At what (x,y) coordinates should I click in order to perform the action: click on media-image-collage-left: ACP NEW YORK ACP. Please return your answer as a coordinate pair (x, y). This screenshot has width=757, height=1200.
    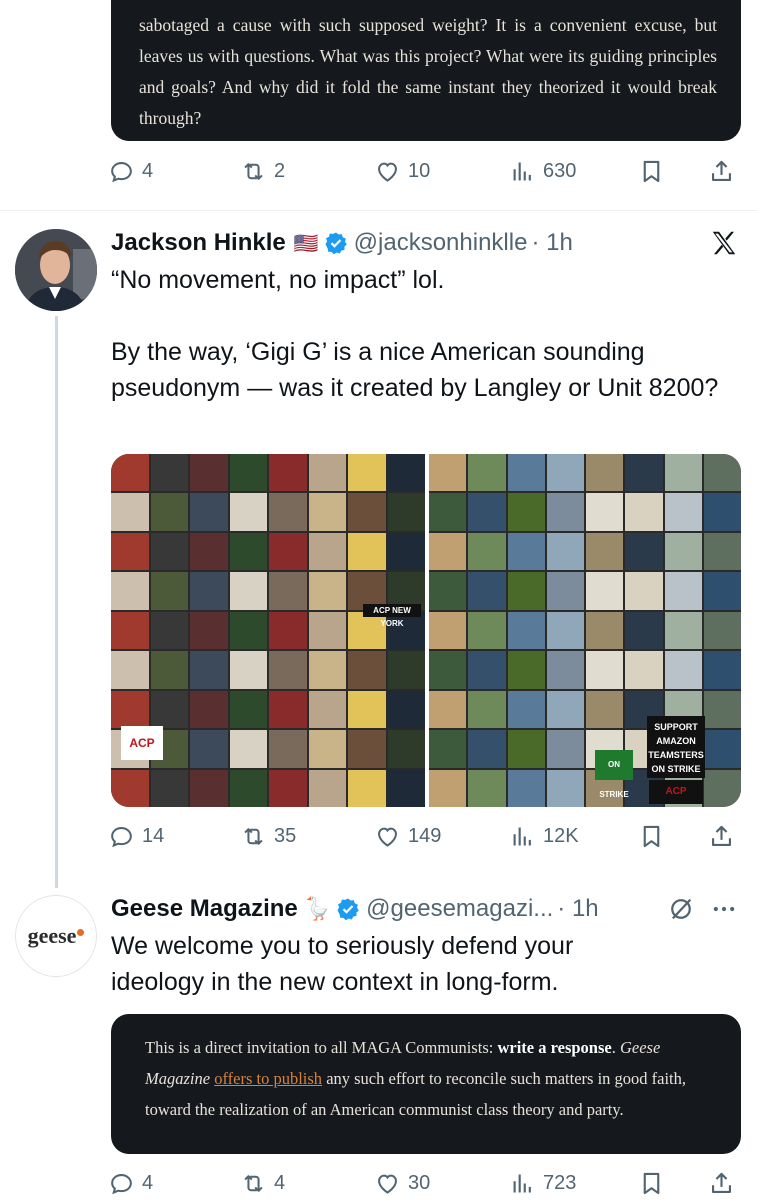
    Looking at the image, I should click on (268, 630).